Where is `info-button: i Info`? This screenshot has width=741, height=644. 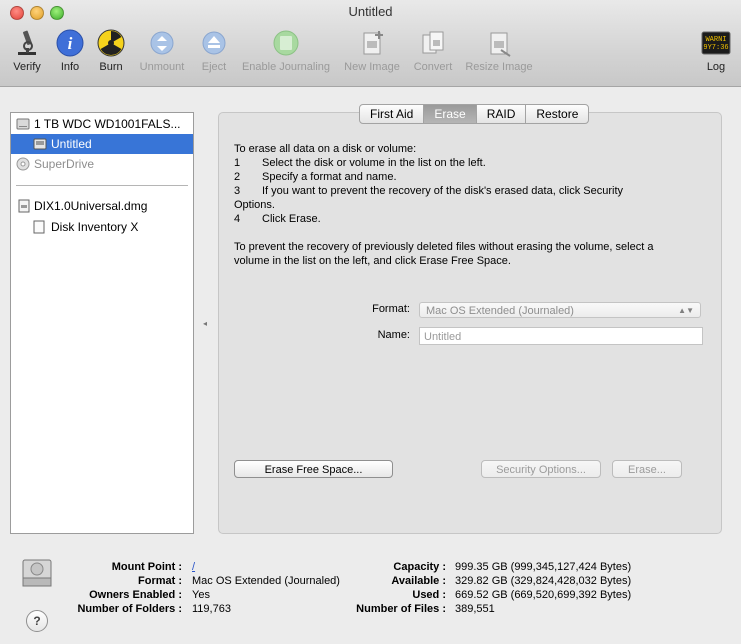
info-button: i Info is located at coordinates (70, 50).